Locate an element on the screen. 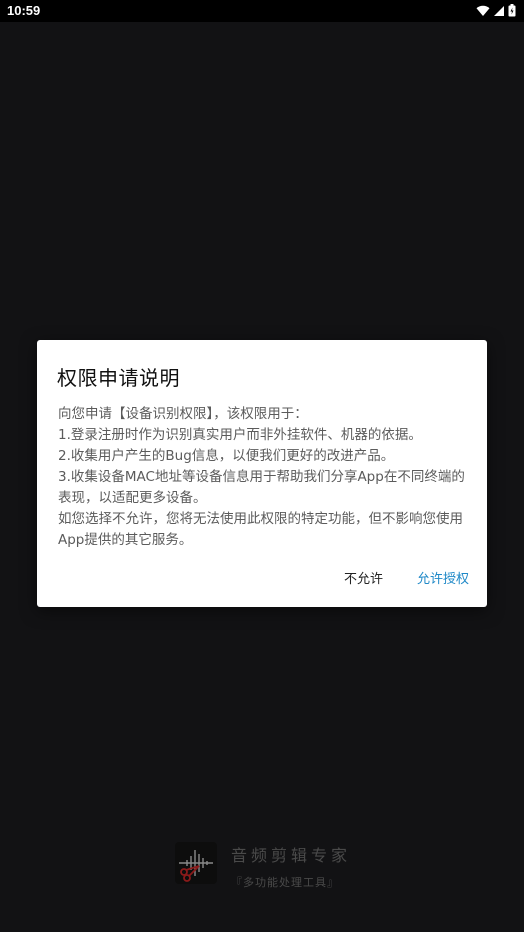  deny-button: 不允许 is located at coordinates (363, 577).